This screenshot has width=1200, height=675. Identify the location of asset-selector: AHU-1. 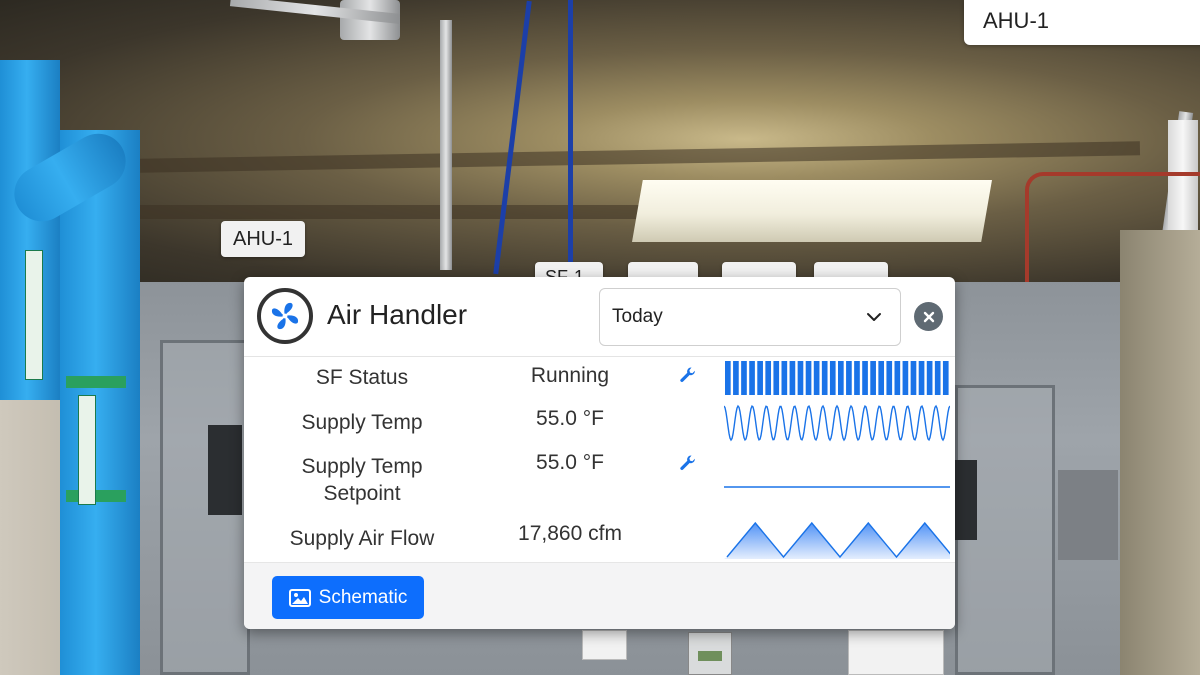
(1082, 22).